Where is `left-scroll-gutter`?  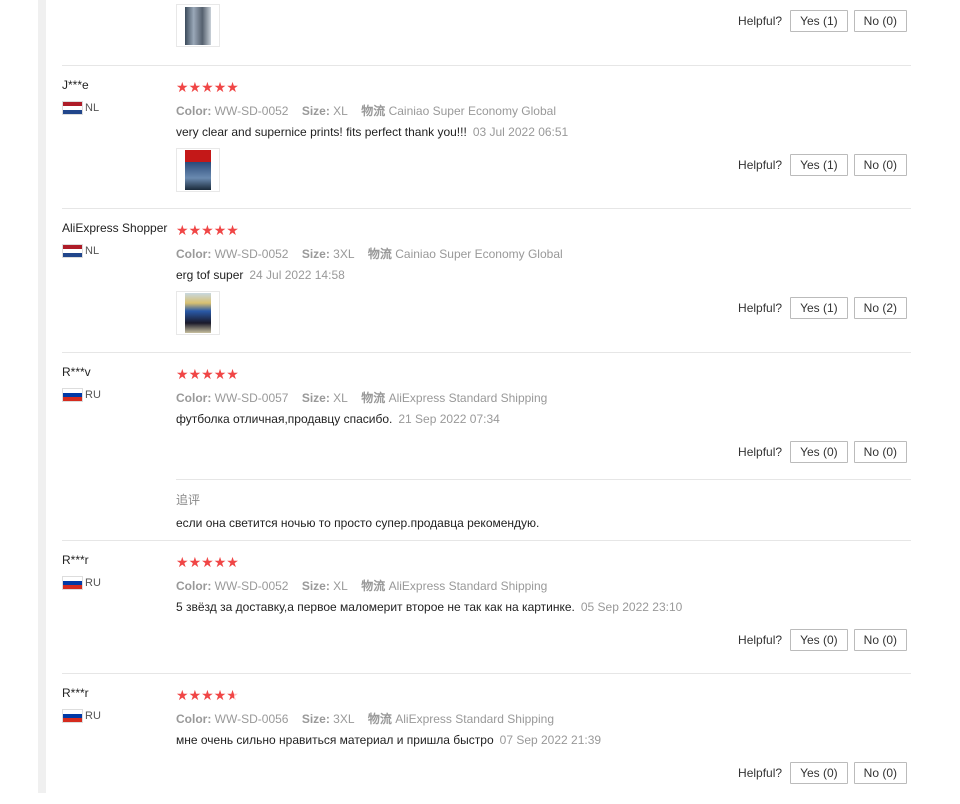 left-scroll-gutter is located at coordinates (42, 396).